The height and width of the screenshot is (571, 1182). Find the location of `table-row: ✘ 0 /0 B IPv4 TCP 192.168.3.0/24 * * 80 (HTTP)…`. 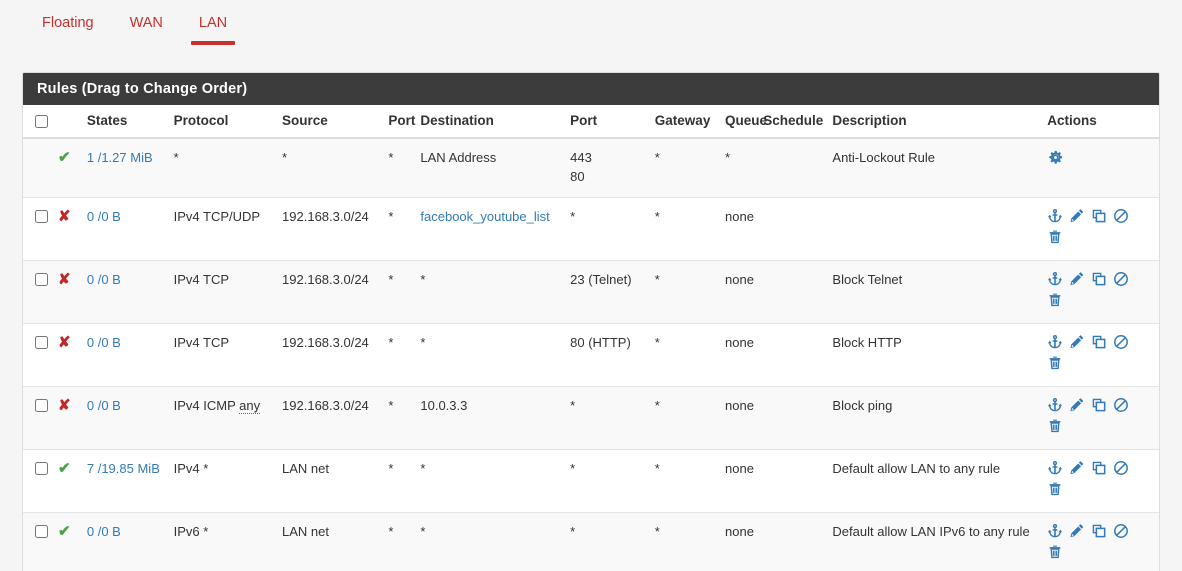

table-row: ✘ 0 /0 B IPv4 TCP 192.168.3.0/24 * * 80 (HTTP)… is located at coordinates (591, 354).